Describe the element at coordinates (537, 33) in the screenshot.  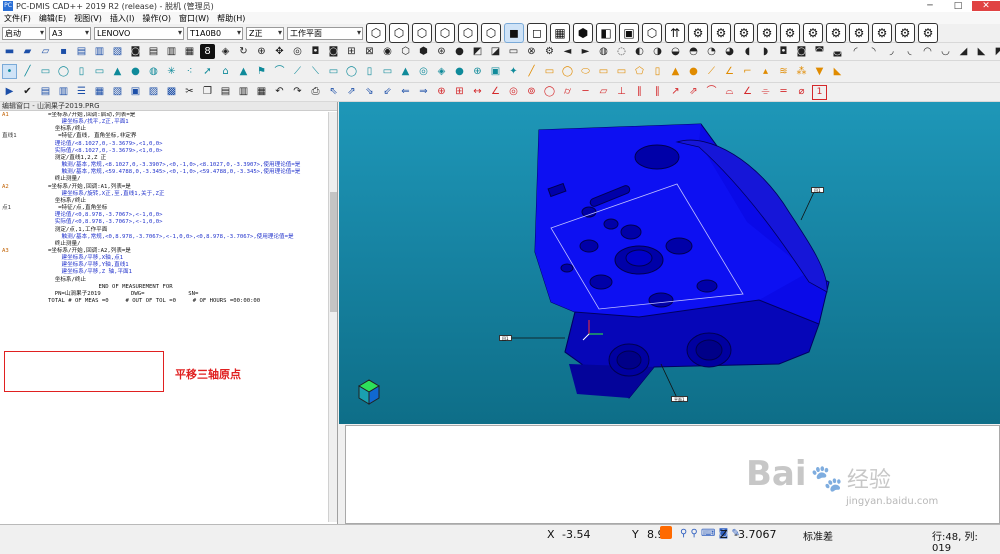
I see `view-wire-icon: ◻` at that location.